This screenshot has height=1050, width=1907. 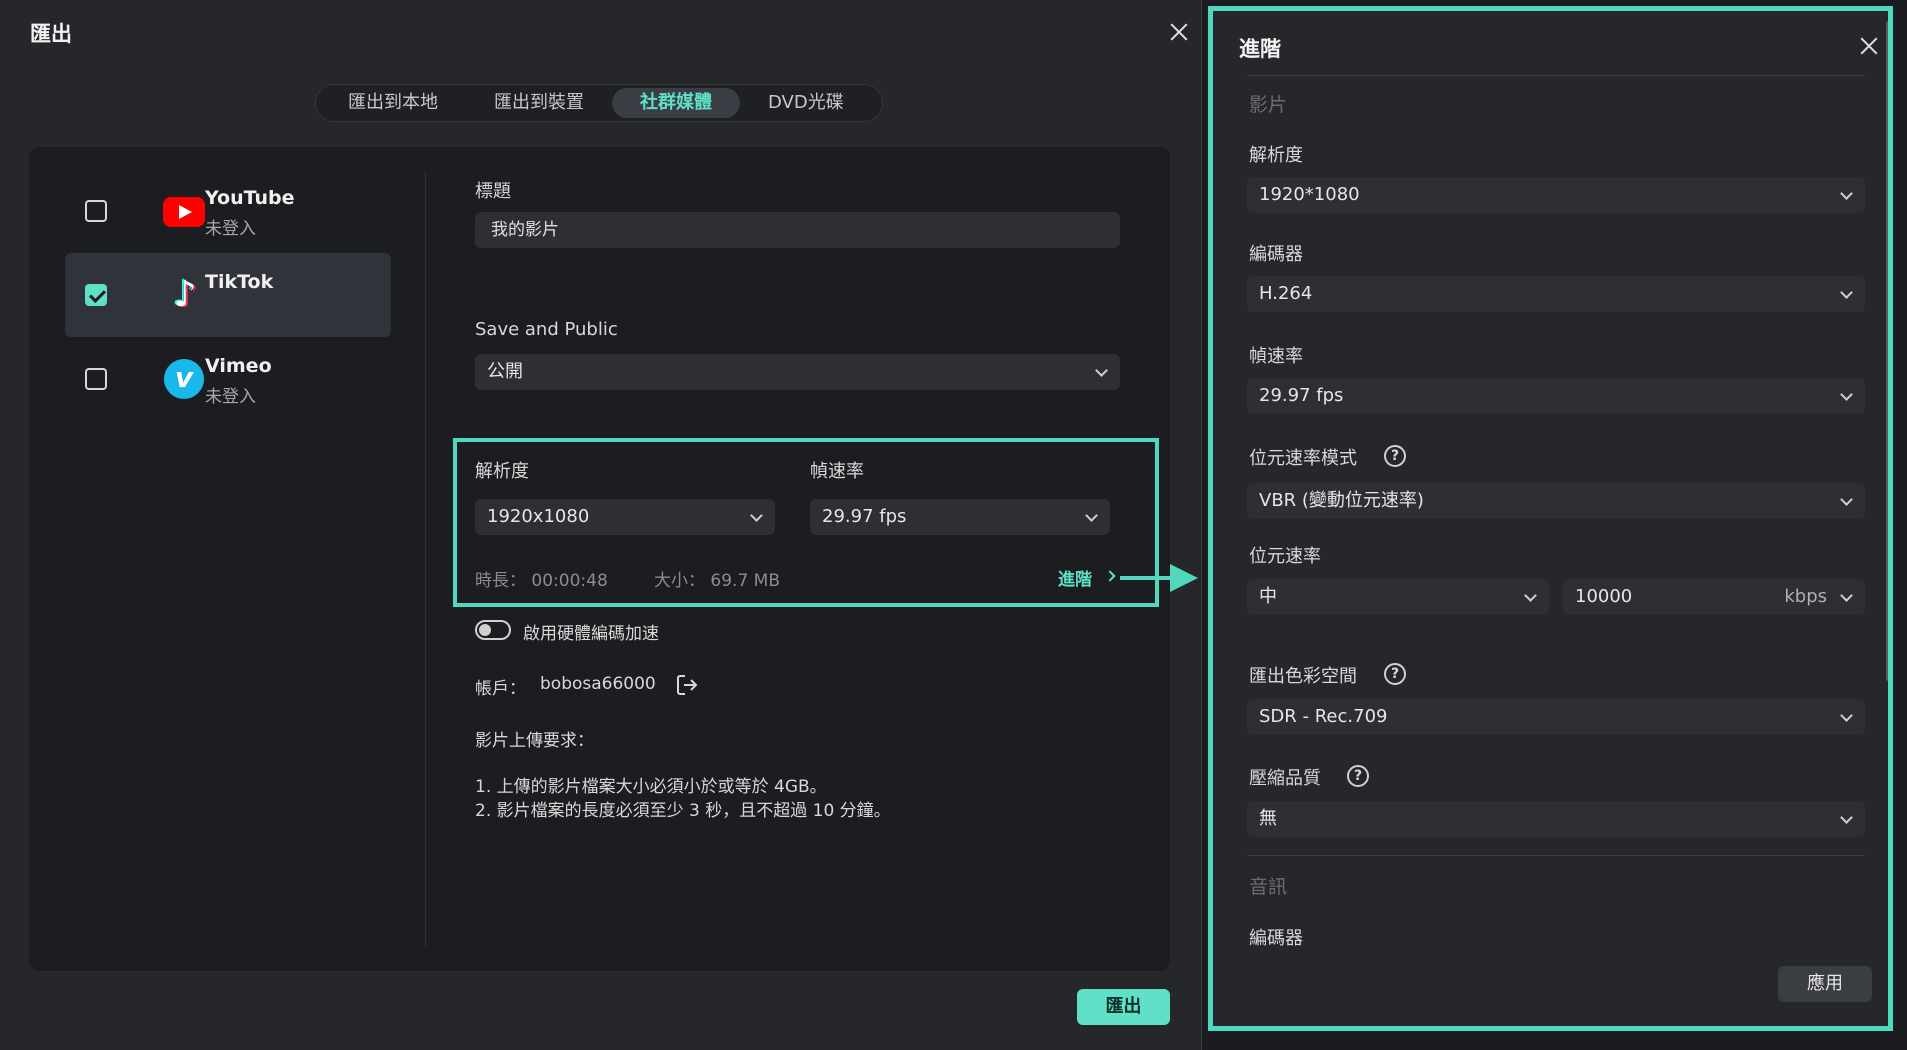 What do you see at coordinates (1285, 556) in the screenshot?
I see `bitrate-label: 位元速率` at bounding box center [1285, 556].